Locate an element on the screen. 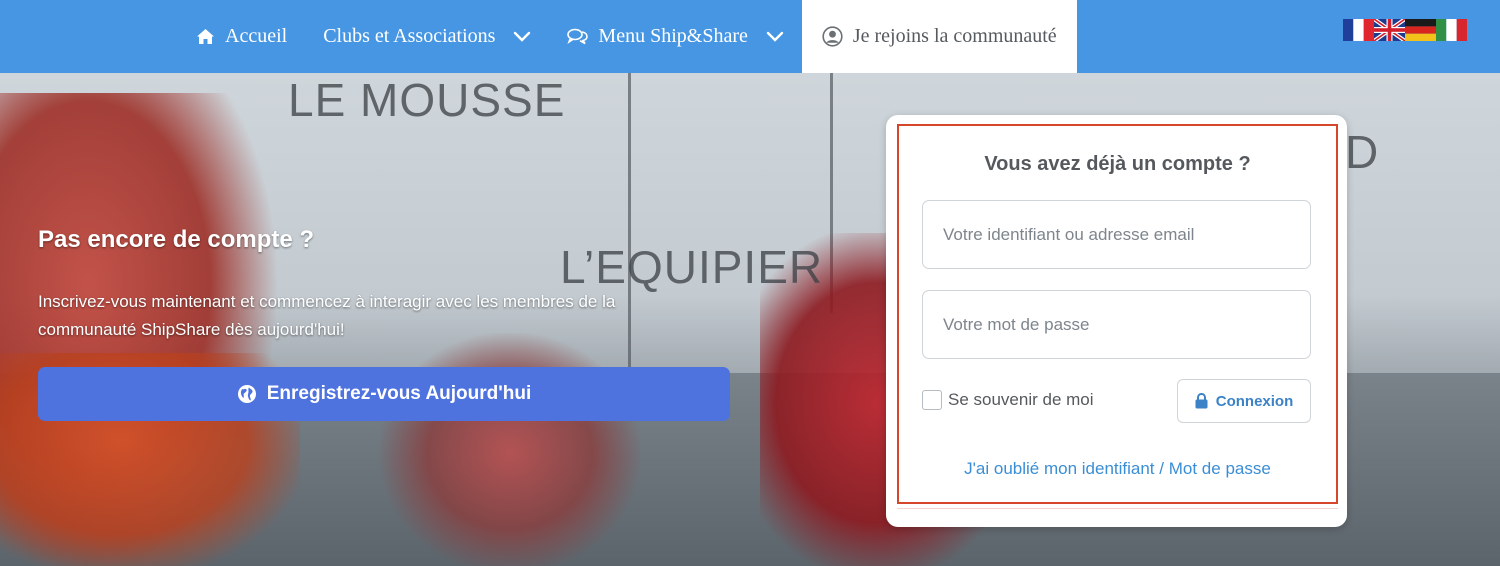 This screenshot has height=566, width=1500. signup-heading: Pas encore de compte ? is located at coordinates (176, 239).